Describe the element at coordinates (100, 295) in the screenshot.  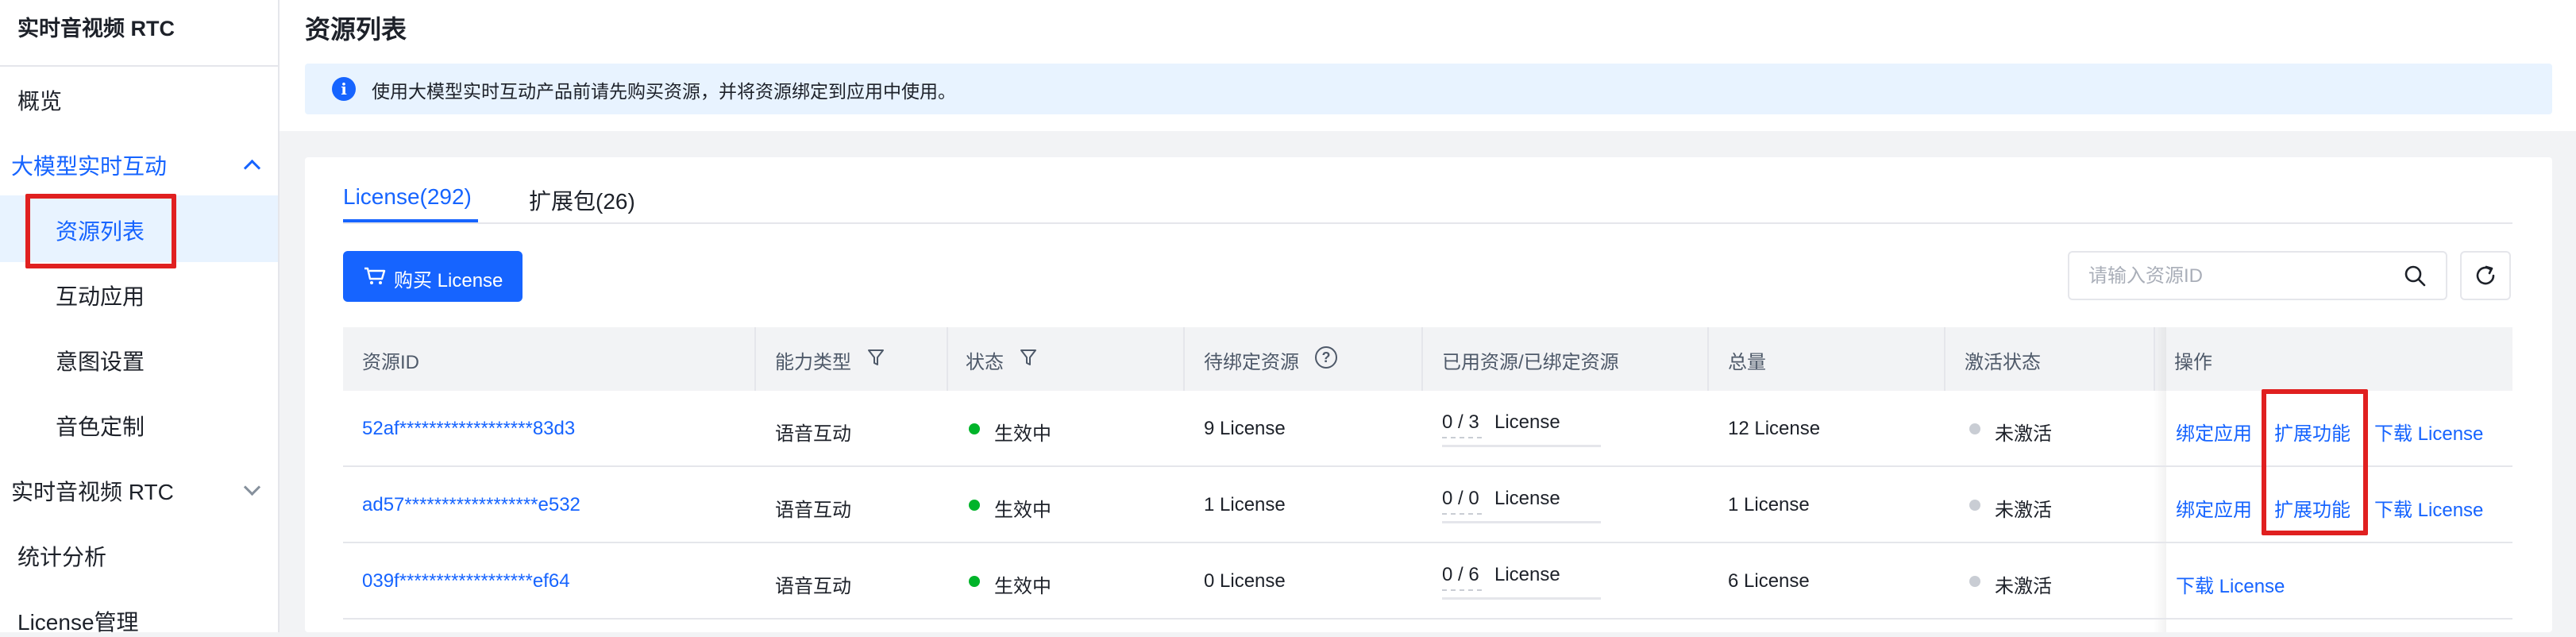
I see `sidebar-item-interactive-apps: 互动应用` at that location.